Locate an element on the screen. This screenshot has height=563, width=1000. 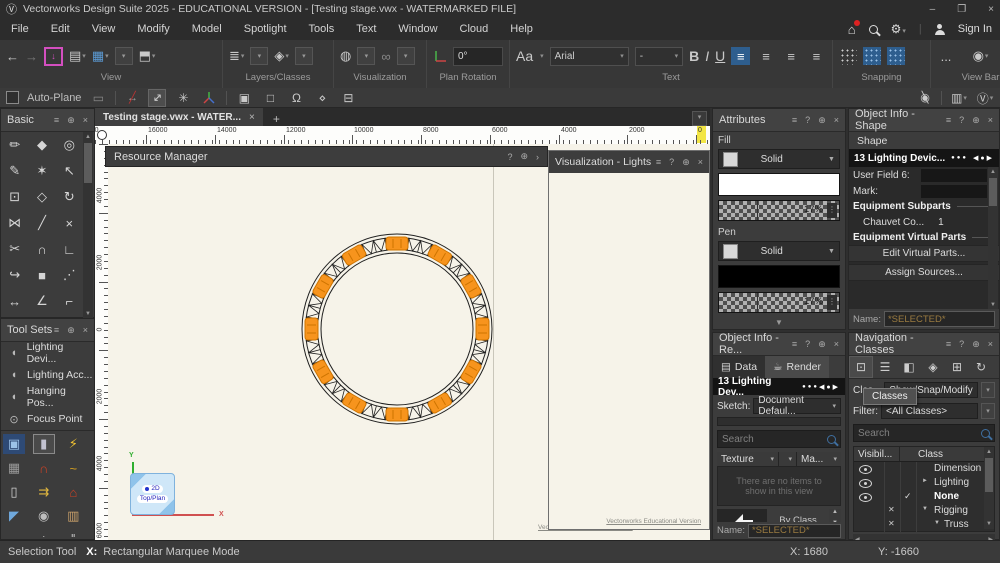
menu-view: View is located at coordinates (104, 29).